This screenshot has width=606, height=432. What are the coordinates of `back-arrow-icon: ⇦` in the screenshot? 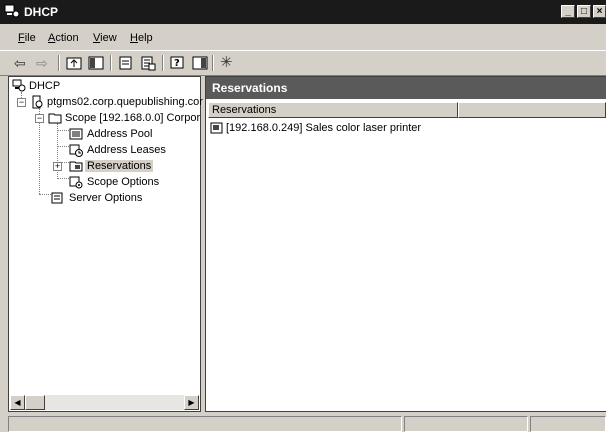 It's located at (22, 63).